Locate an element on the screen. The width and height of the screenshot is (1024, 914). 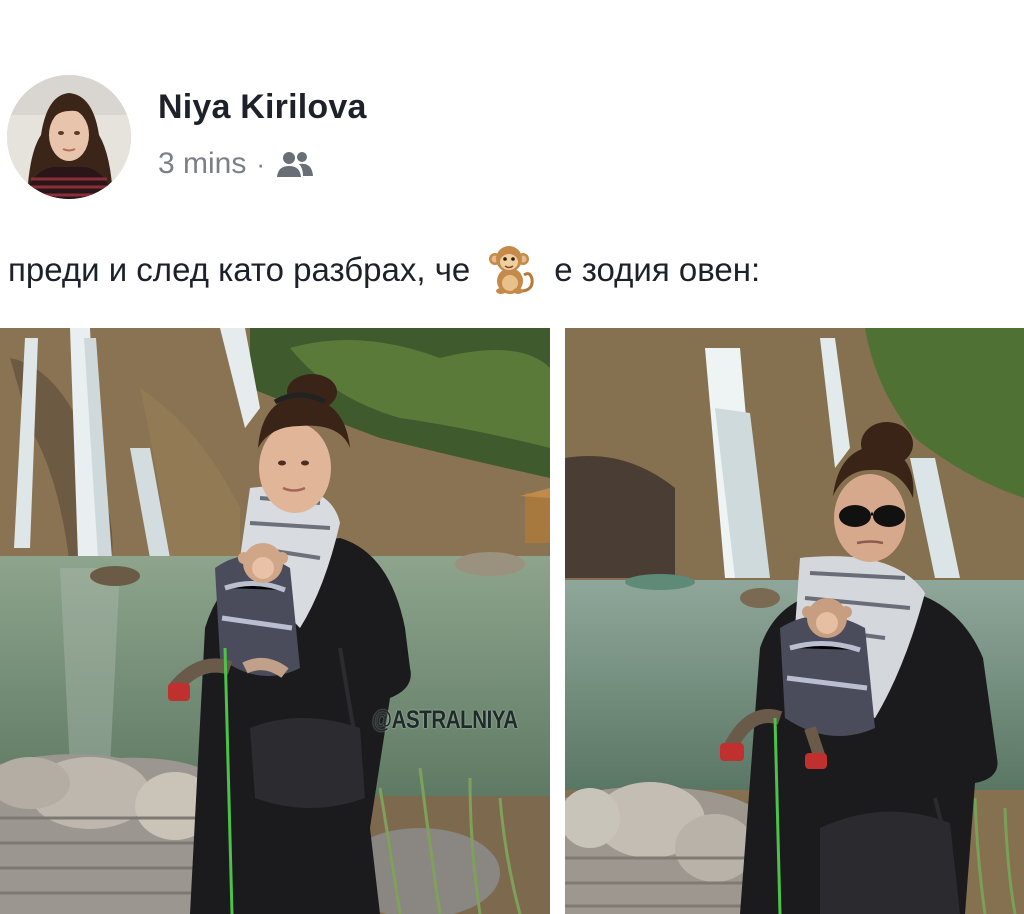
avatar-photo is located at coordinates (69, 137).